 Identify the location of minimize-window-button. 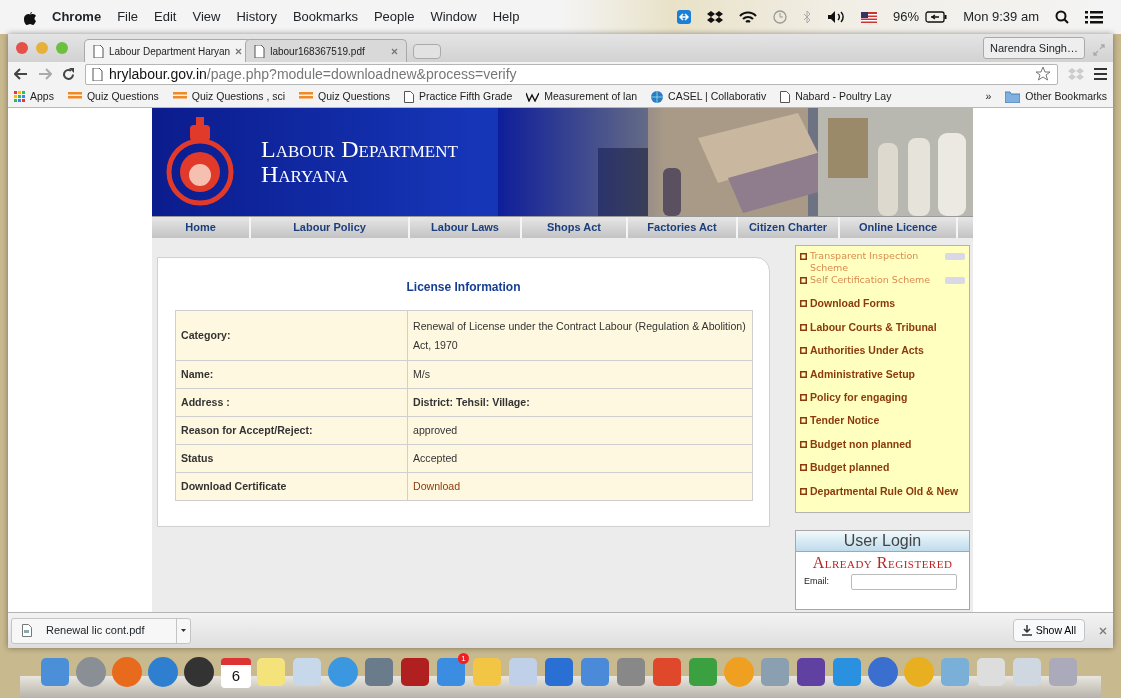
(42, 48).